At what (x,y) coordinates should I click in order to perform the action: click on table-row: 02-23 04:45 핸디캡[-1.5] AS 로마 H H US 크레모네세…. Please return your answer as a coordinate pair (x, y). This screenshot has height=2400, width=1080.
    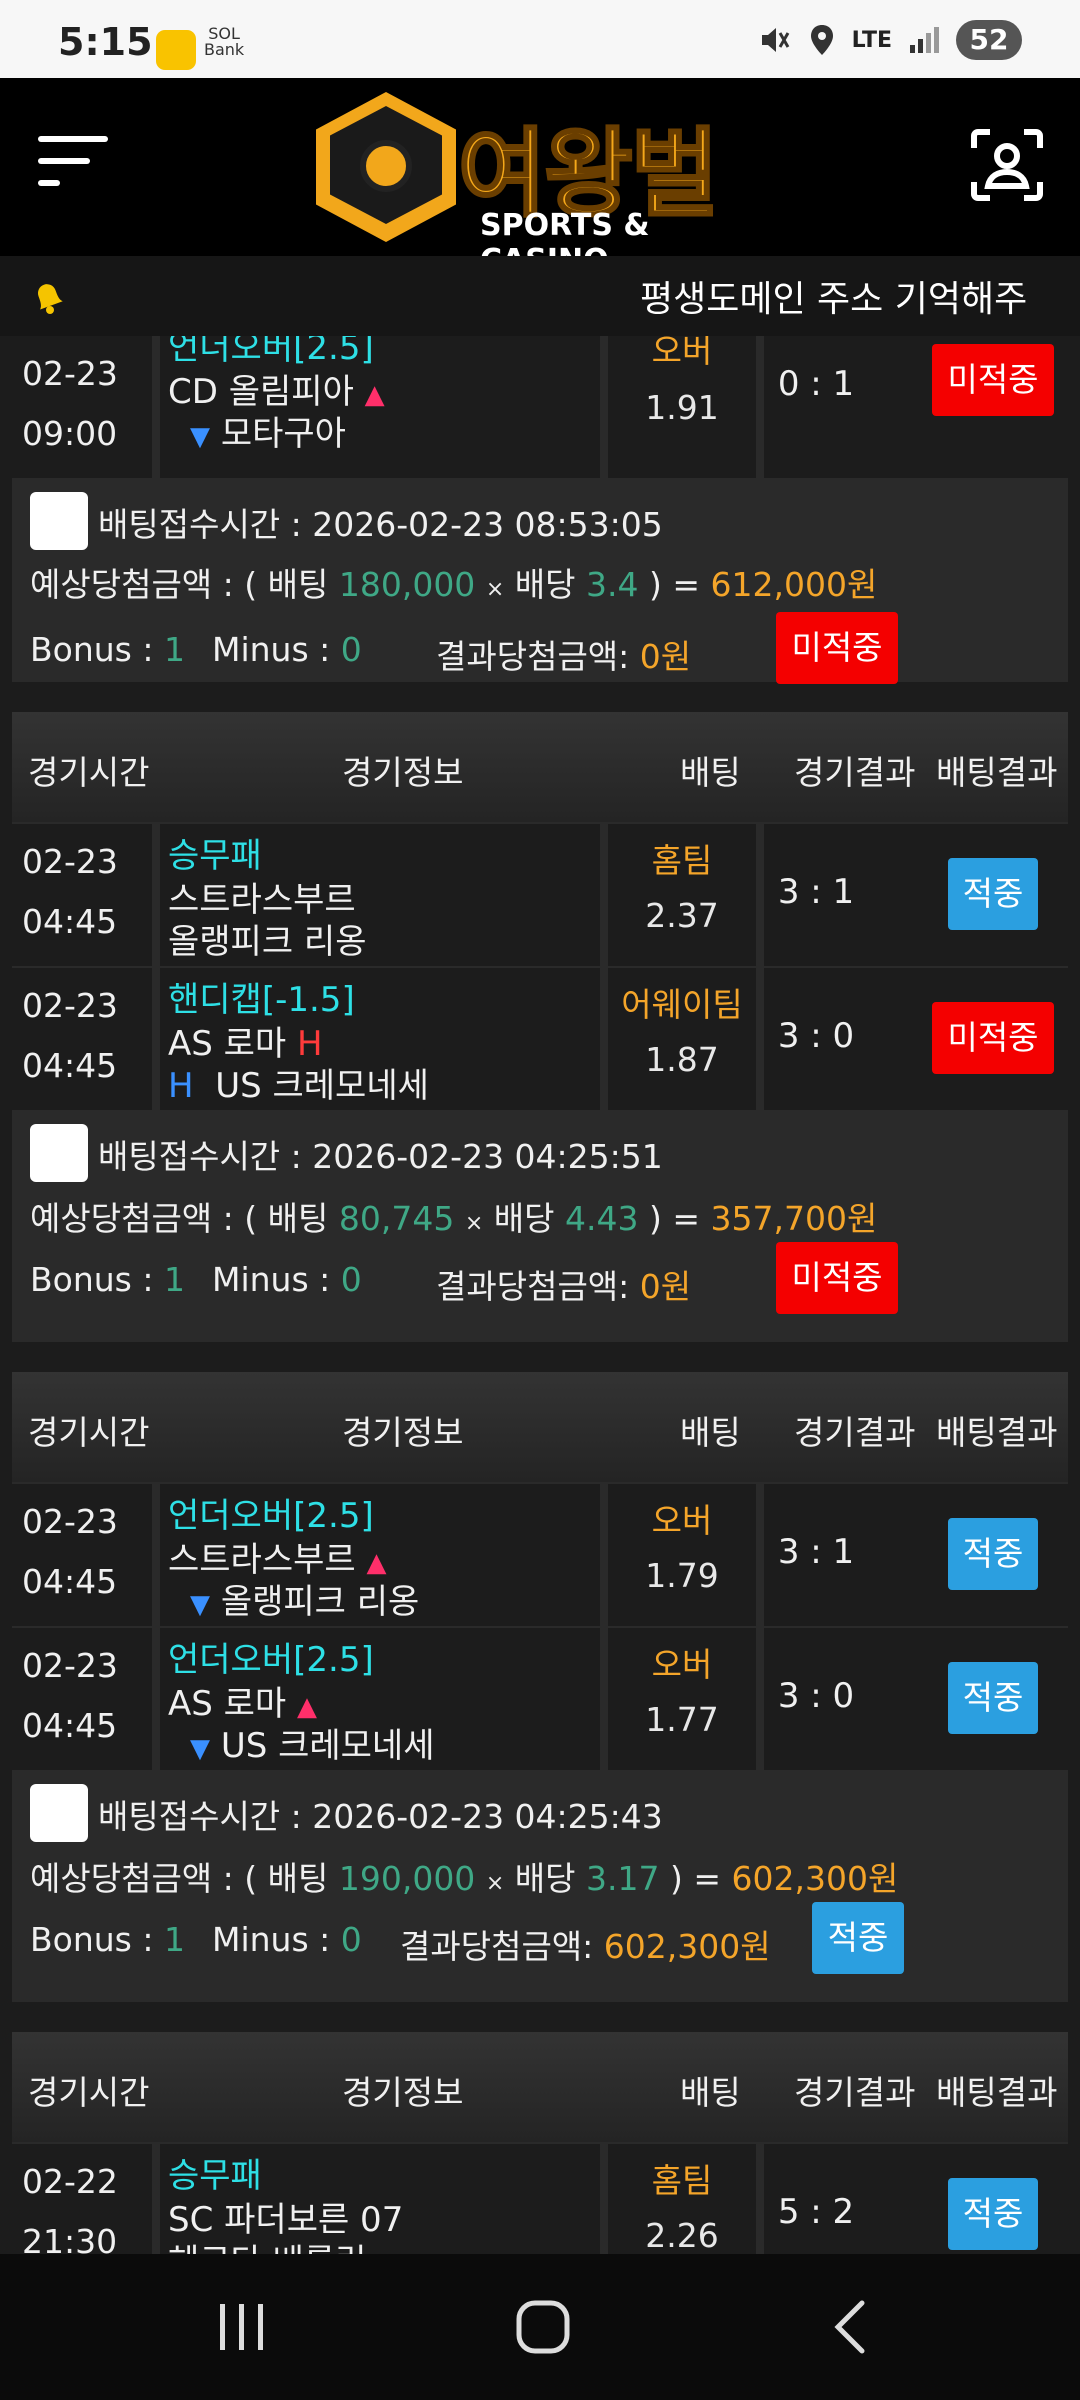
    Looking at the image, I should click on (540, 1039).